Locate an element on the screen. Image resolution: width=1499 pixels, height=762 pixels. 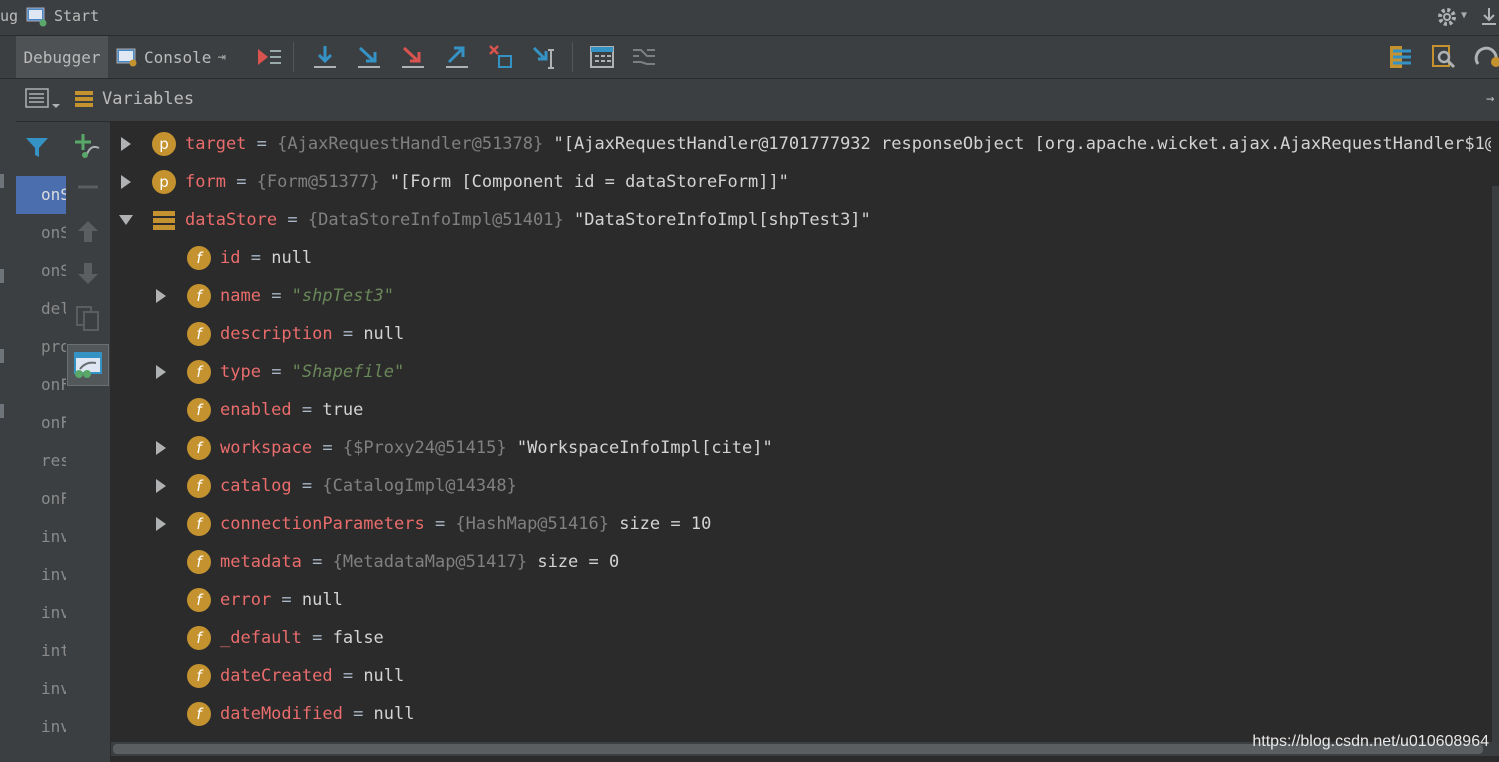
show-watches-toggle is located at coordinates (88, 365).